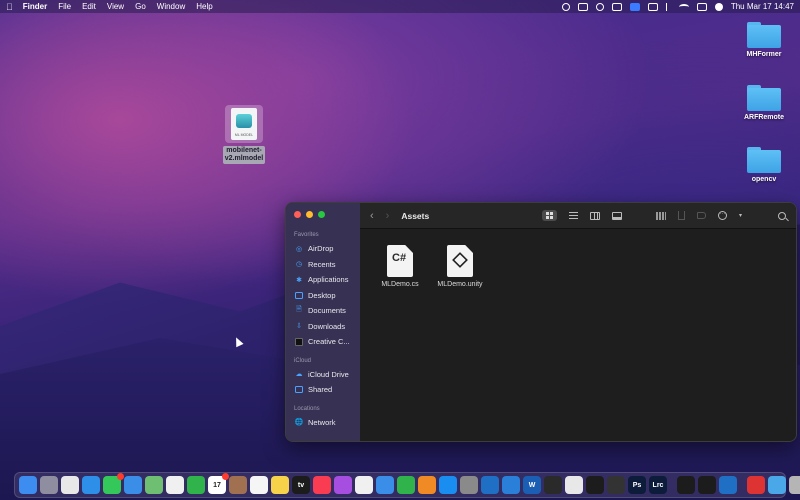 The width and height of the screenshot is (800, 500). I want to click on menu-view: View, so click(115, 6).